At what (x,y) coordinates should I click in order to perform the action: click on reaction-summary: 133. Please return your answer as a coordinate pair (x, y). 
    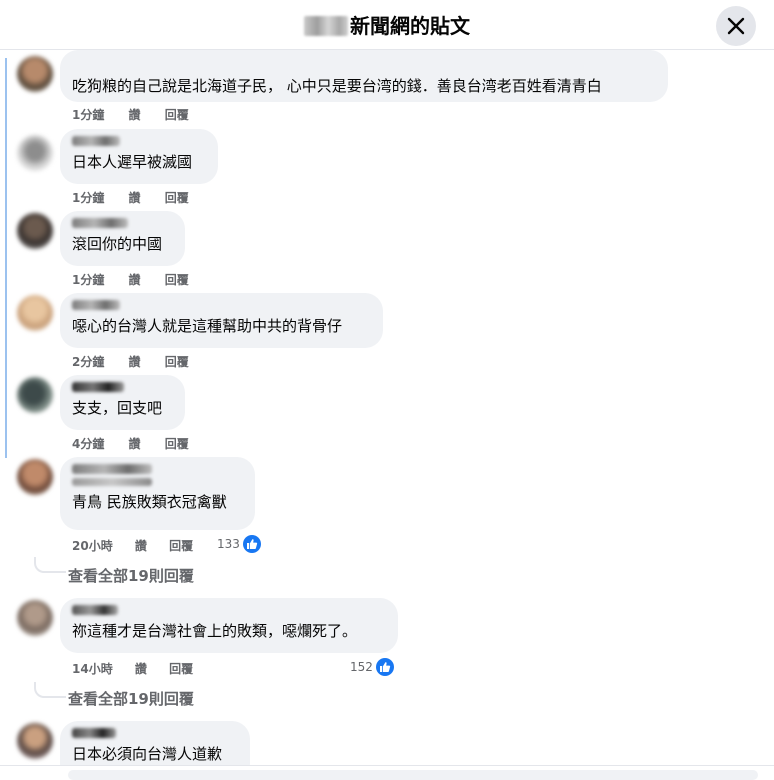
    Looking at the image, I should click on (239, 544).